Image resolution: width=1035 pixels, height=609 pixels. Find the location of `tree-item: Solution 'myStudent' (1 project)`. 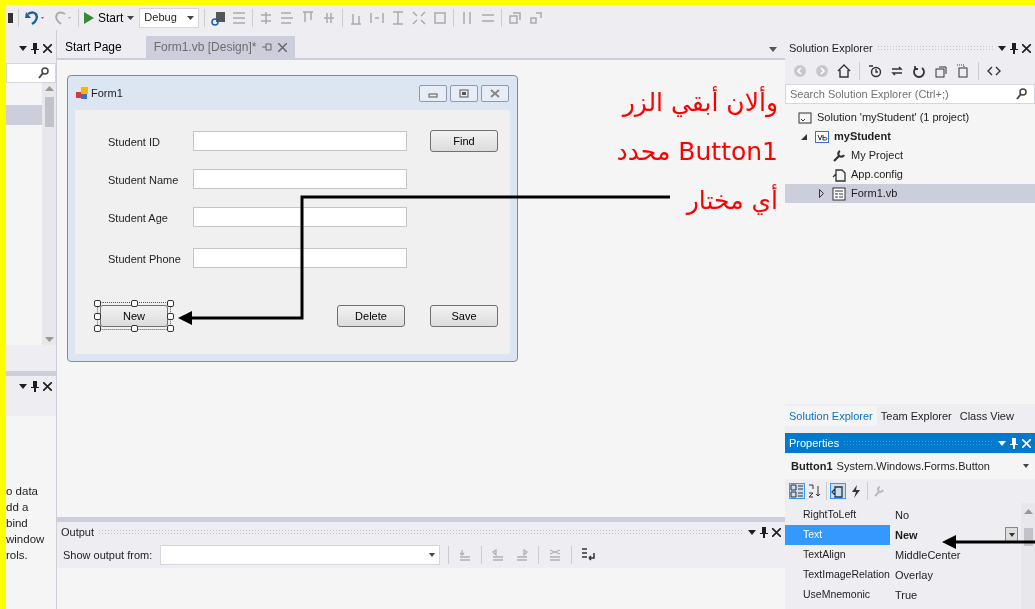

tree-item: Solution 'myStudent' (1 project) is located at coordinates (910, 117).